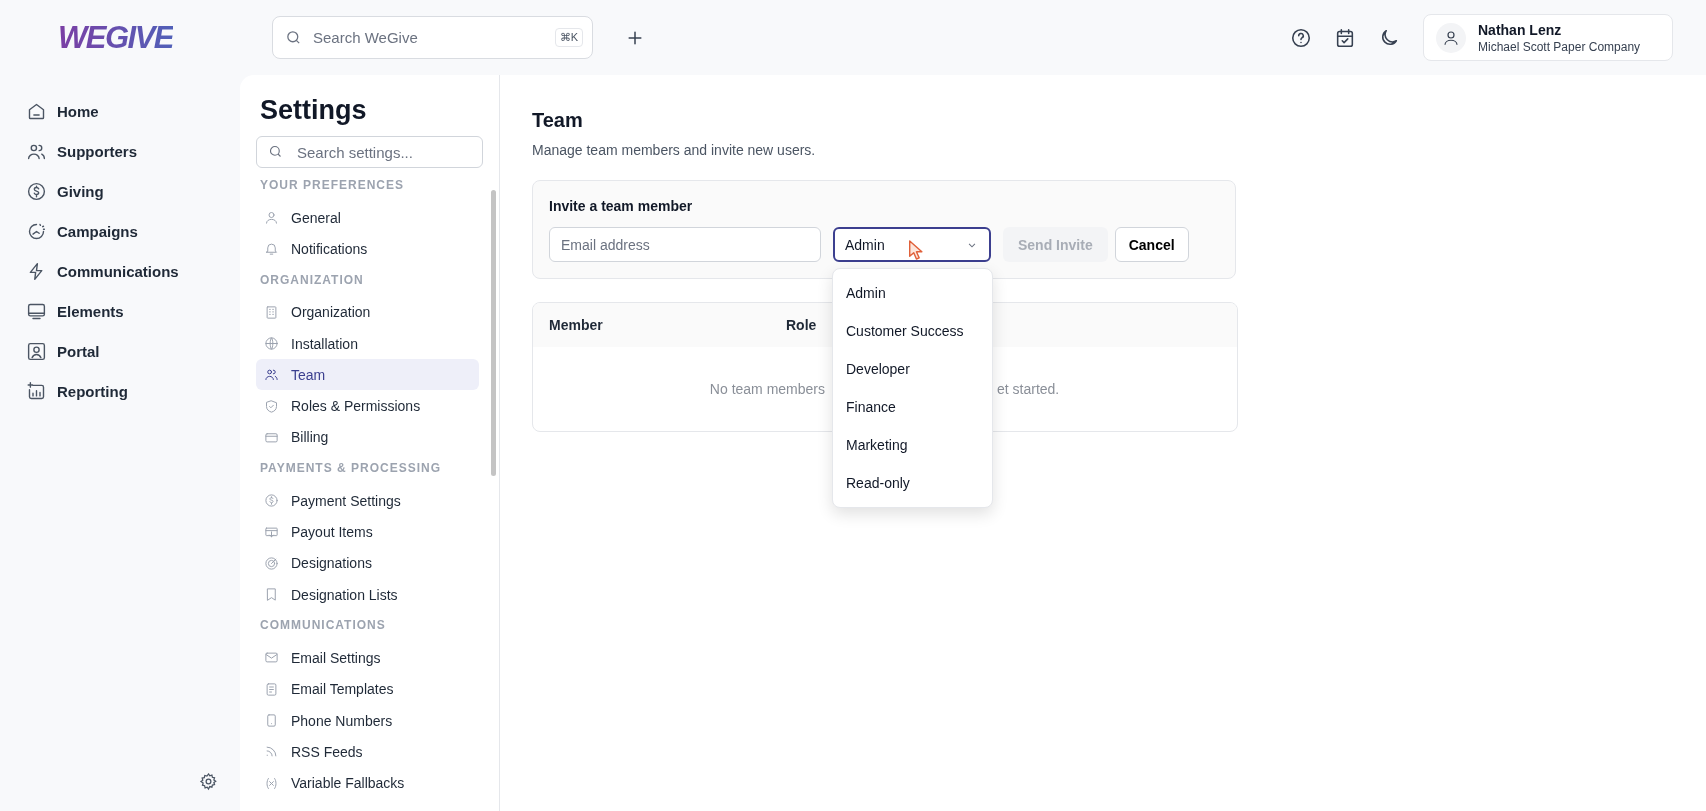 The width and height of the screenshot is (1706, 811). Describe the element at coordinates (1559, 46) in the screenshot. I see `organization-name: Michael Scott Paper Company` at that location.